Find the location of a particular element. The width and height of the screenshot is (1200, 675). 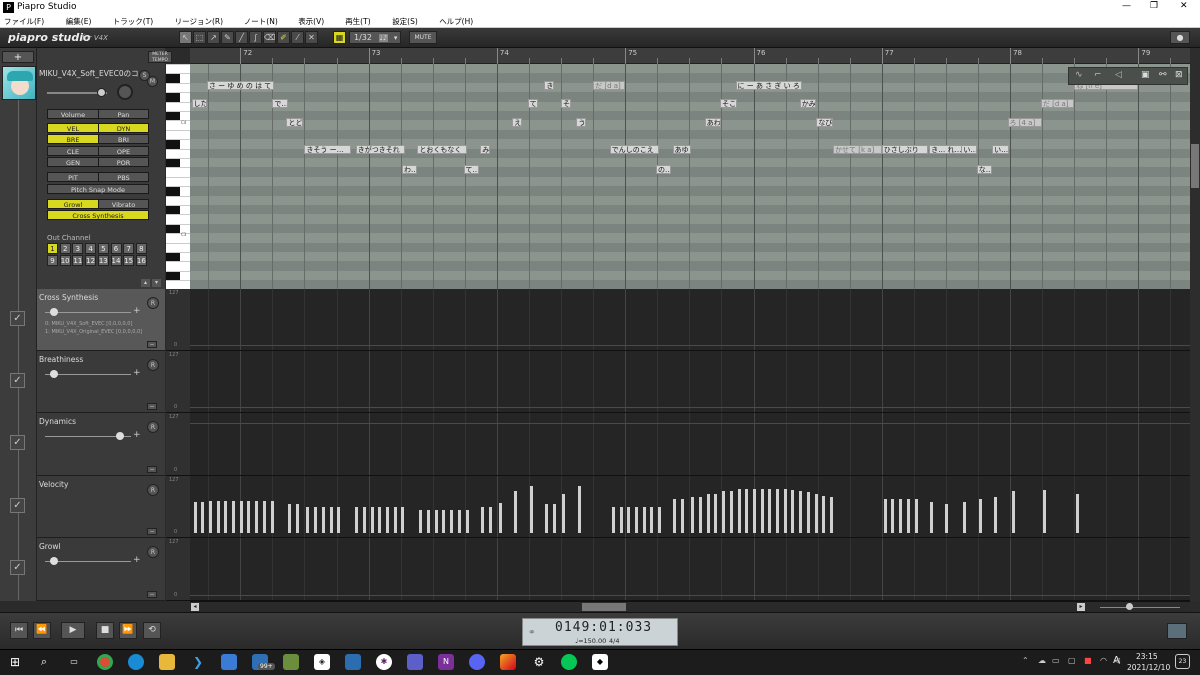

menu-item-6: 再生(T) is located at coordinates (357, 21).